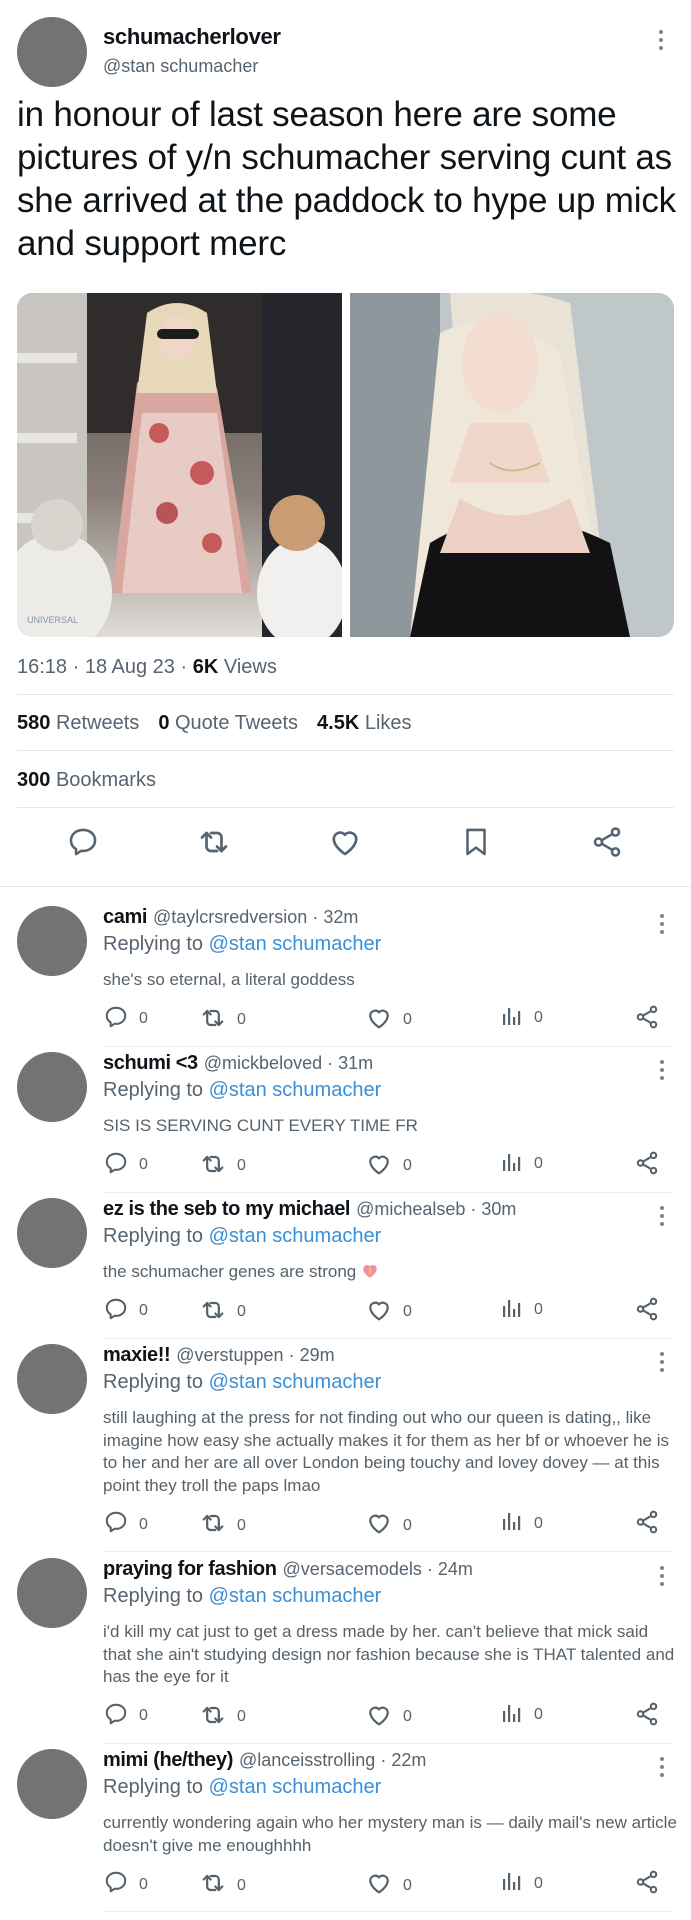  What do you see at coordinates (214, 842) in the screenshot?
I see `retweet-icon` at bounding box center [214, 842].